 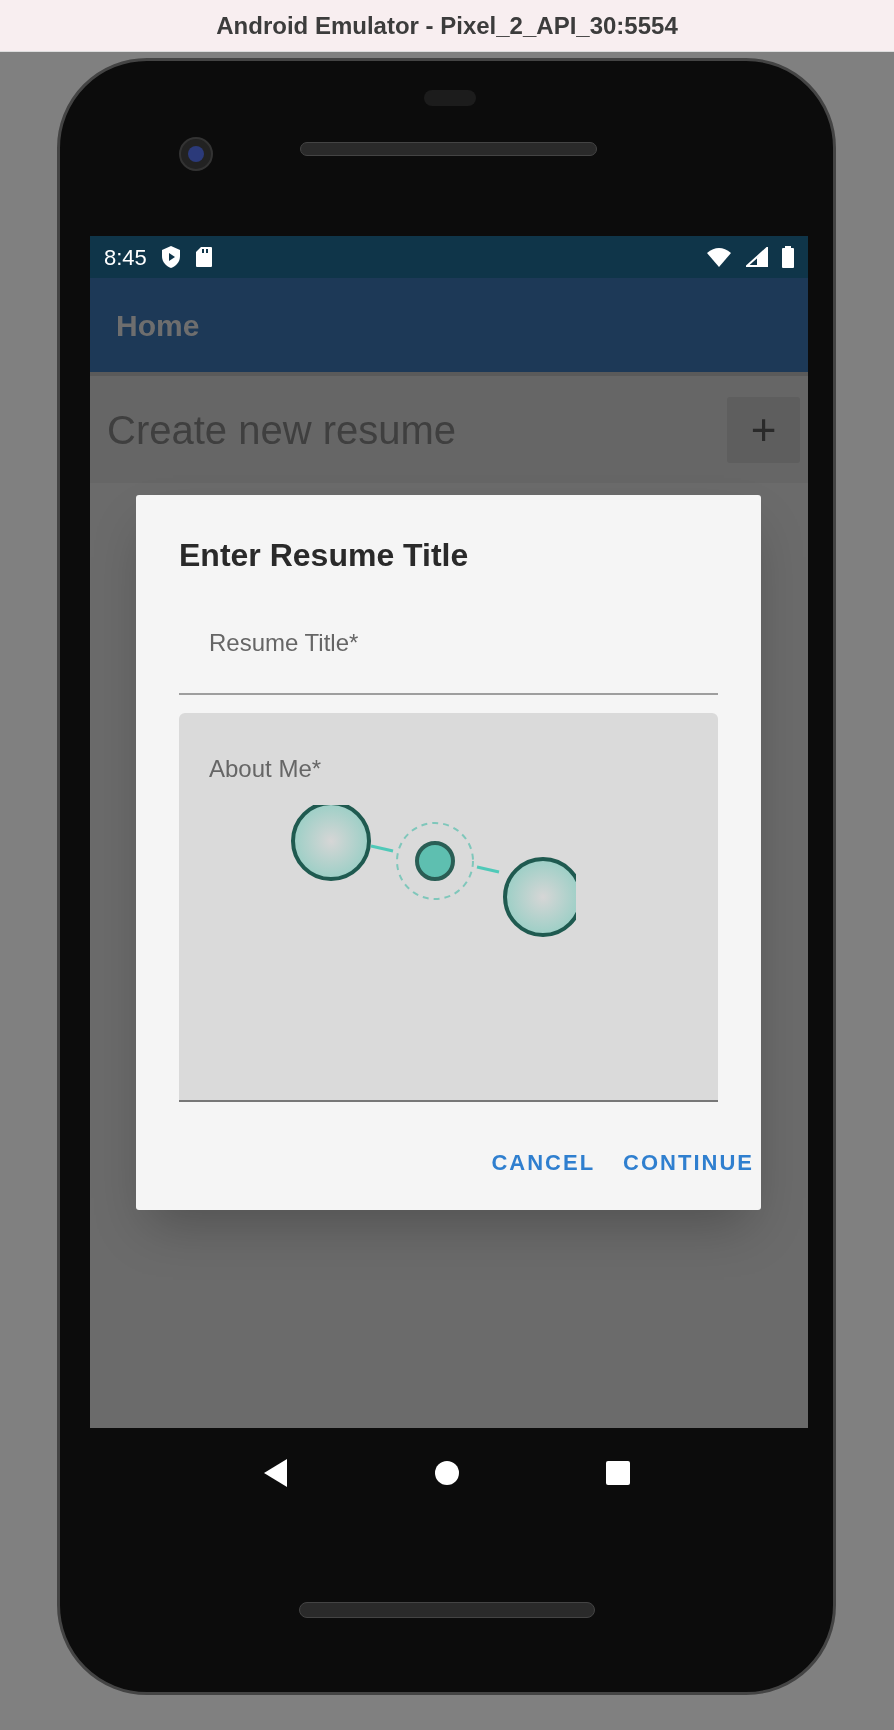 What do you see at coordinates (170, 257) in the screenshot?
I see `shield-icon` at bounding box center [170, 257].